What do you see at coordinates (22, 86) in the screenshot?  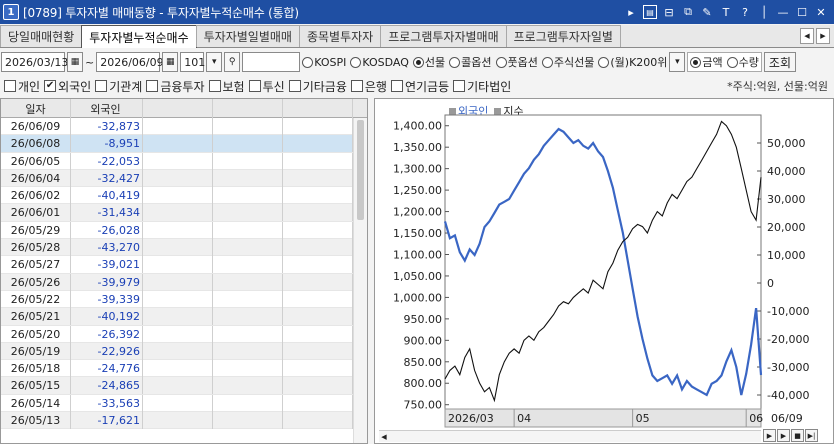 I see `investor-check-individual: 개인` at bounding box center [22, 86].